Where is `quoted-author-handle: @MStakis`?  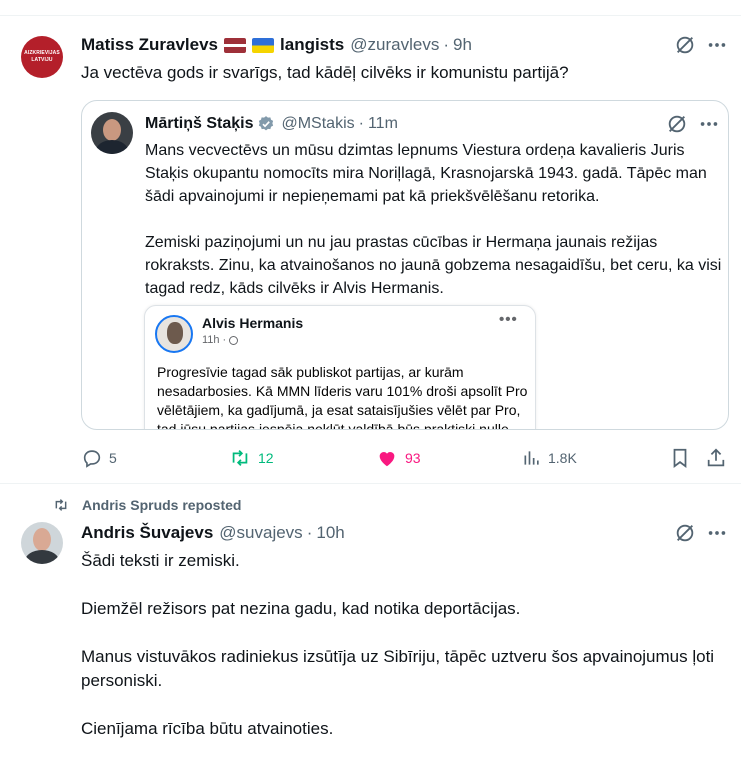 quoted-author-handle: @MStakis is located at coordinates (317, 124).